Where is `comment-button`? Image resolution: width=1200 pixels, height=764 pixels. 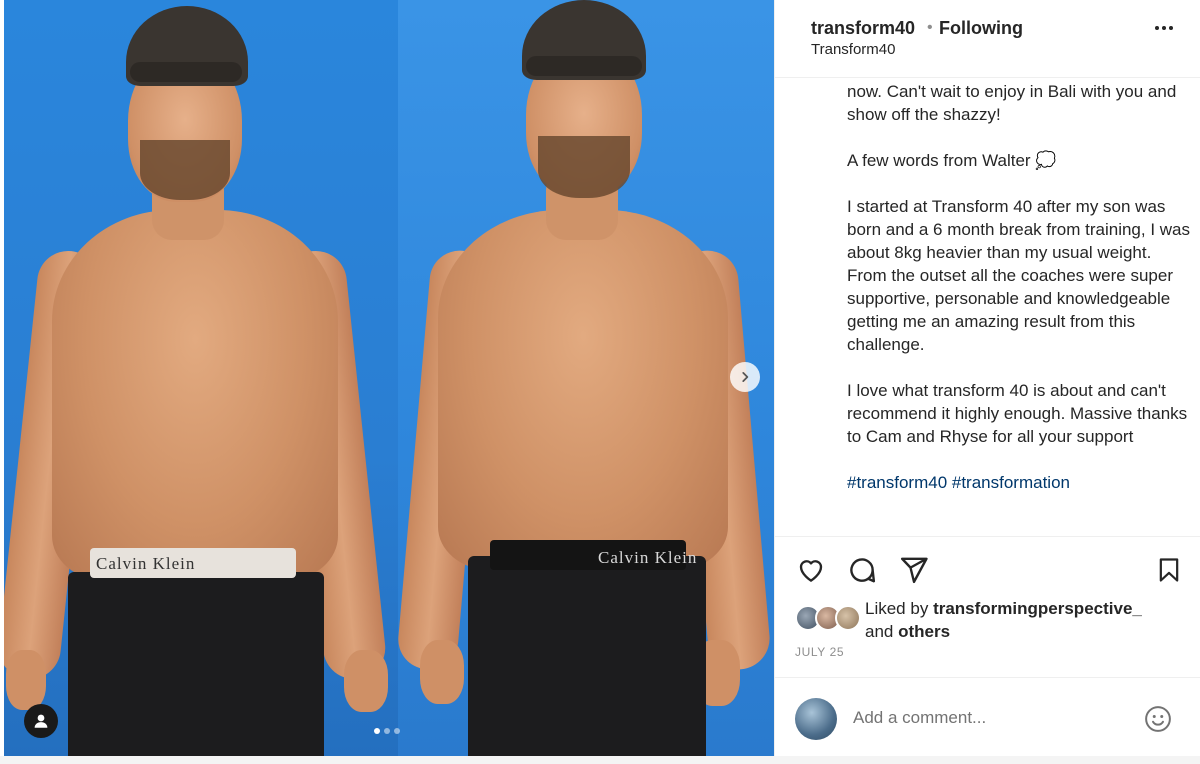
comment-button is located at coordinates (862, 572).